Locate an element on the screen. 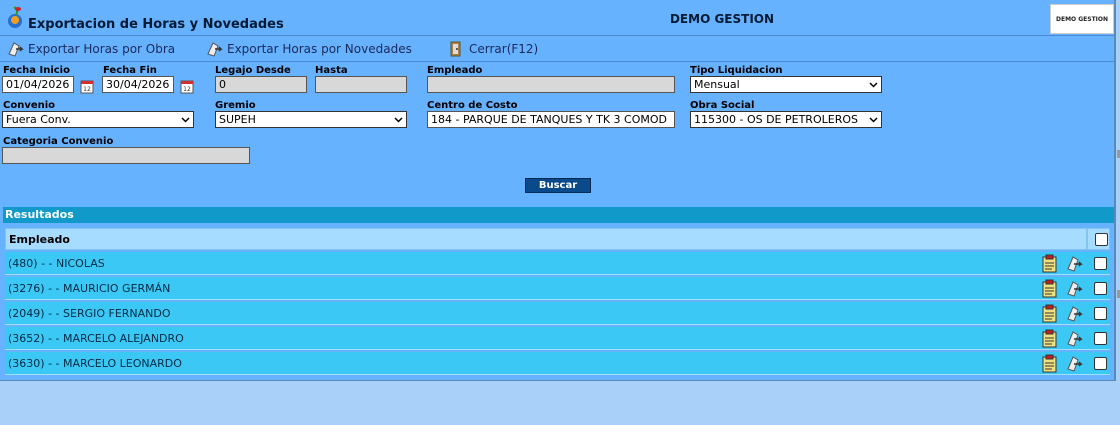  hasta-label: Hasta is located at coordinates (331, 70).